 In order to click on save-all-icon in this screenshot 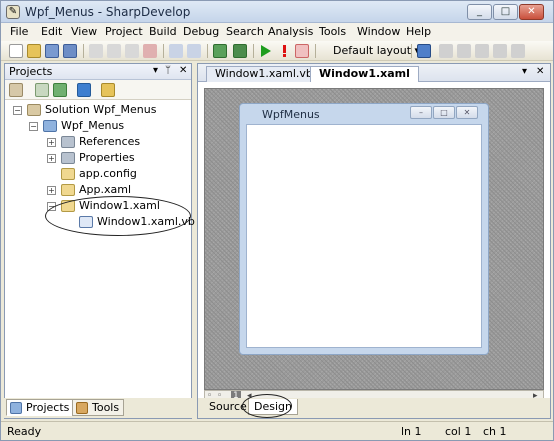, I will do `click(70, 51)`.